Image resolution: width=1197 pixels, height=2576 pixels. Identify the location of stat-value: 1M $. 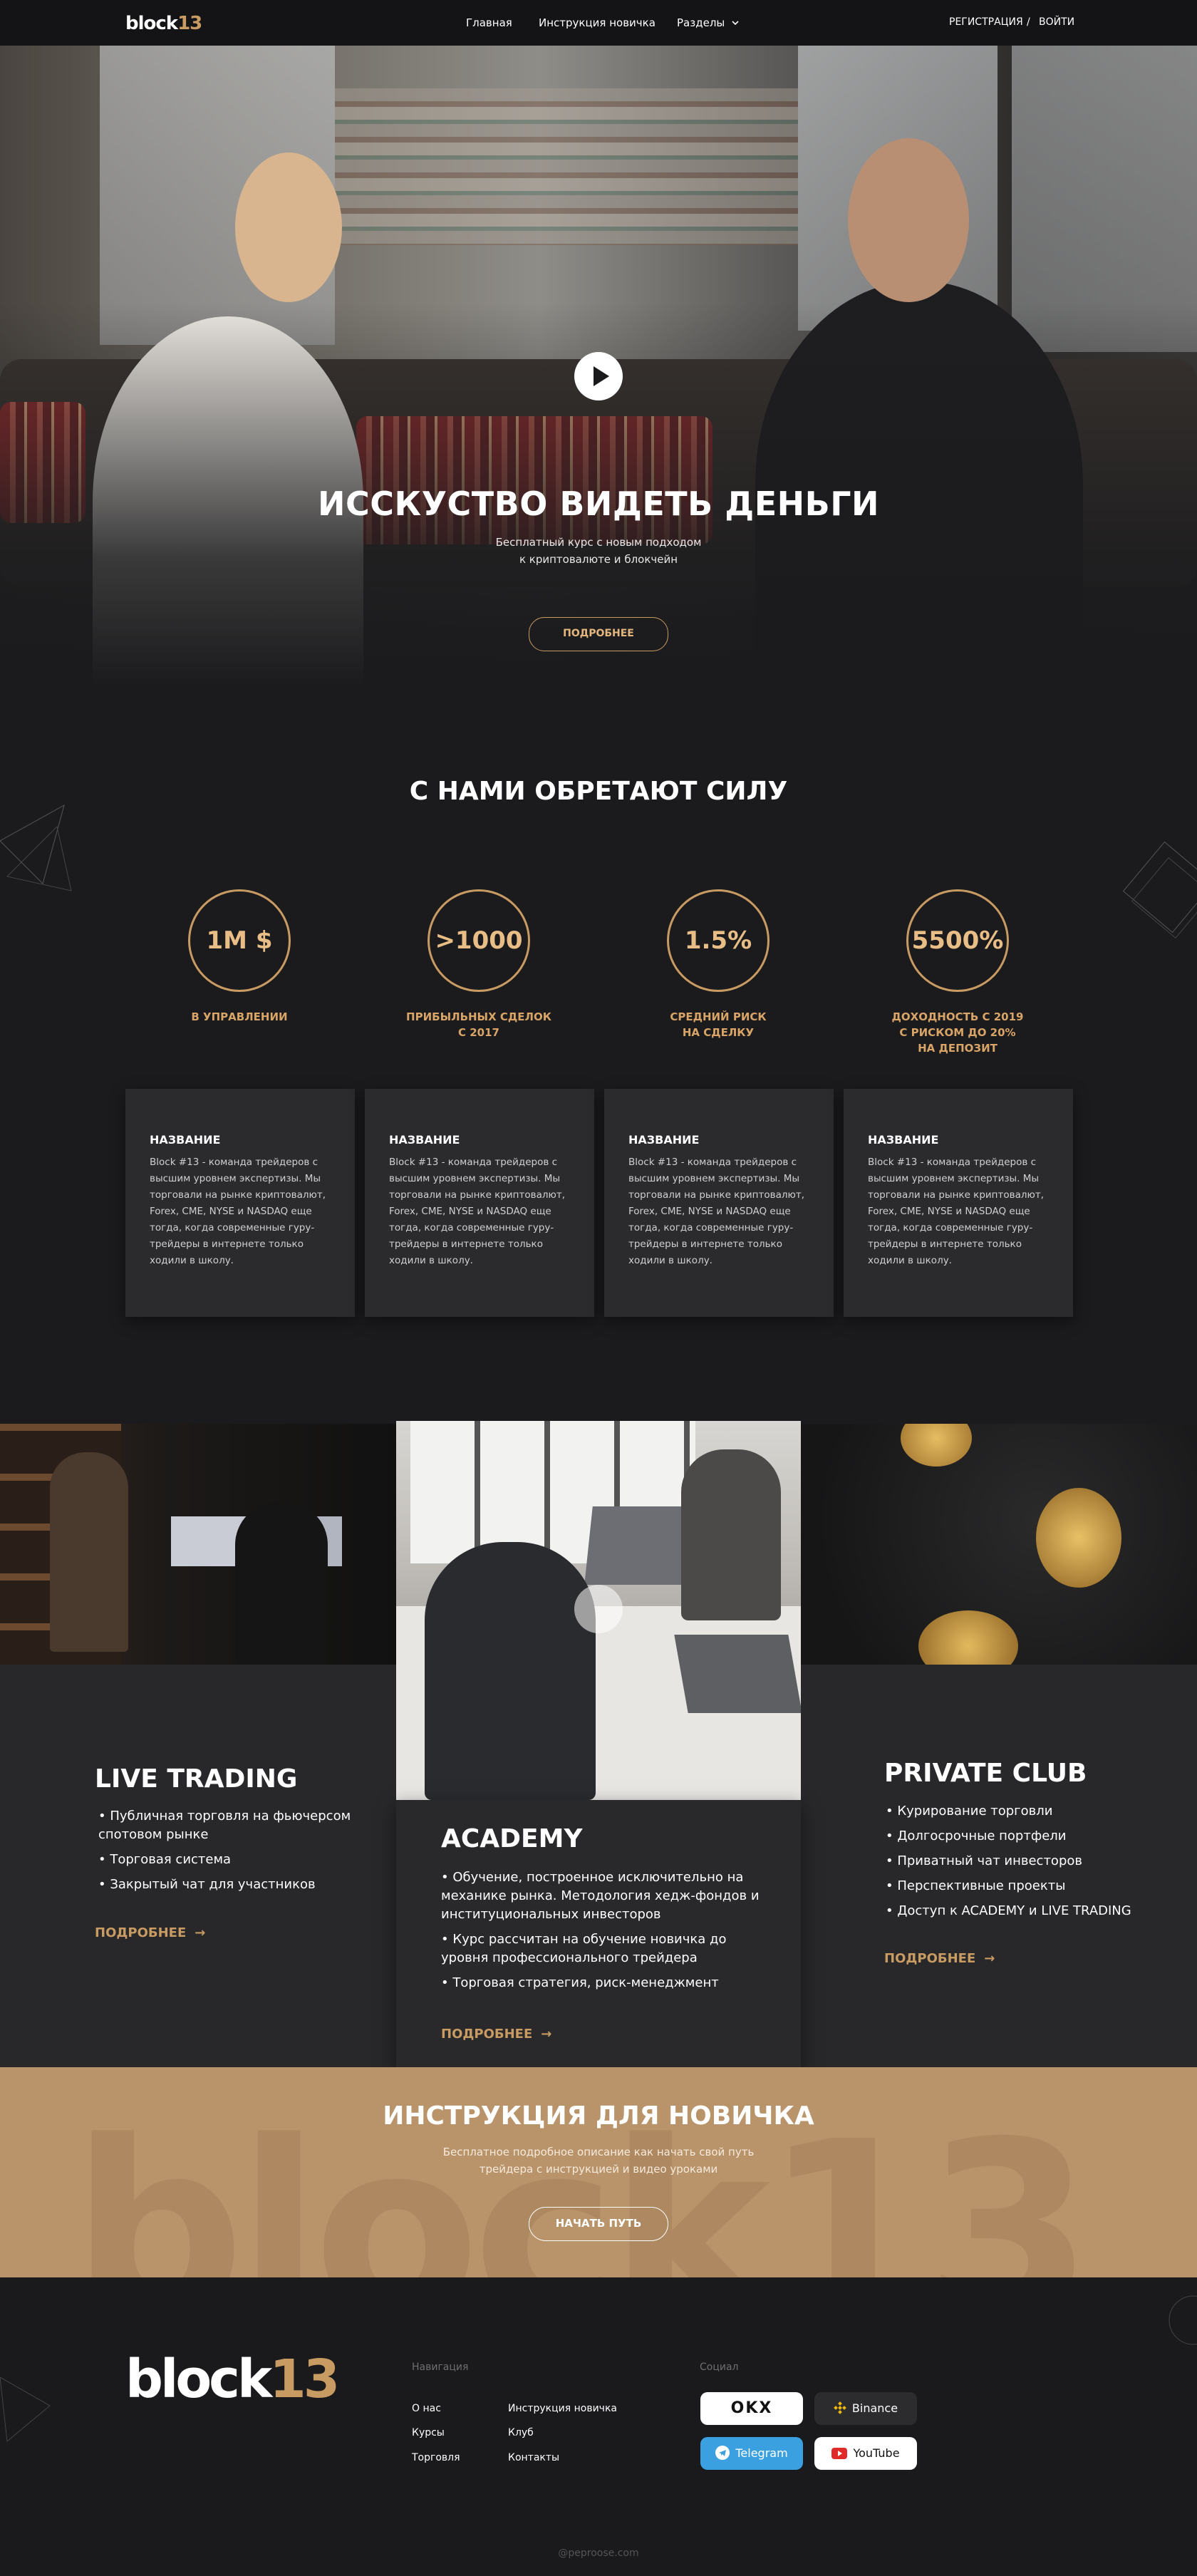
(239, 940).